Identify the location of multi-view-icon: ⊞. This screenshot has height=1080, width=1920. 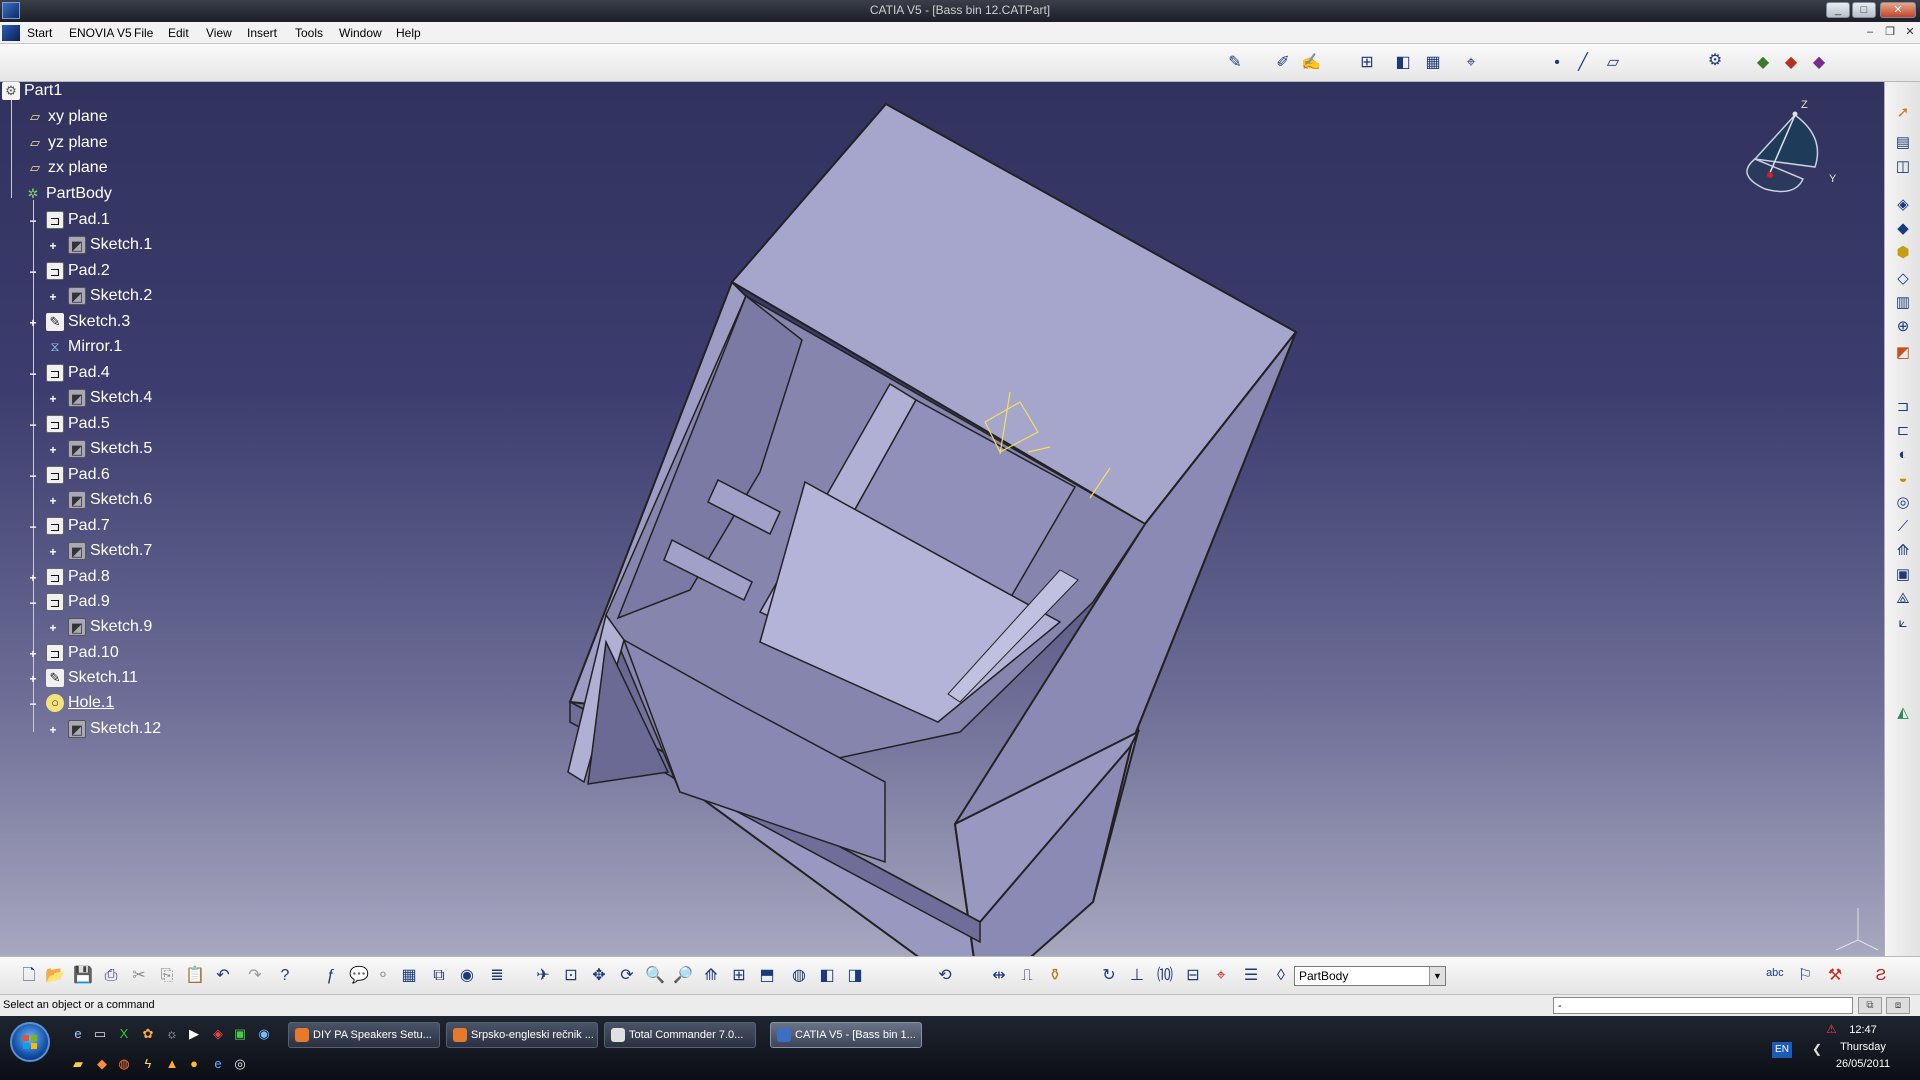
(739, 976).